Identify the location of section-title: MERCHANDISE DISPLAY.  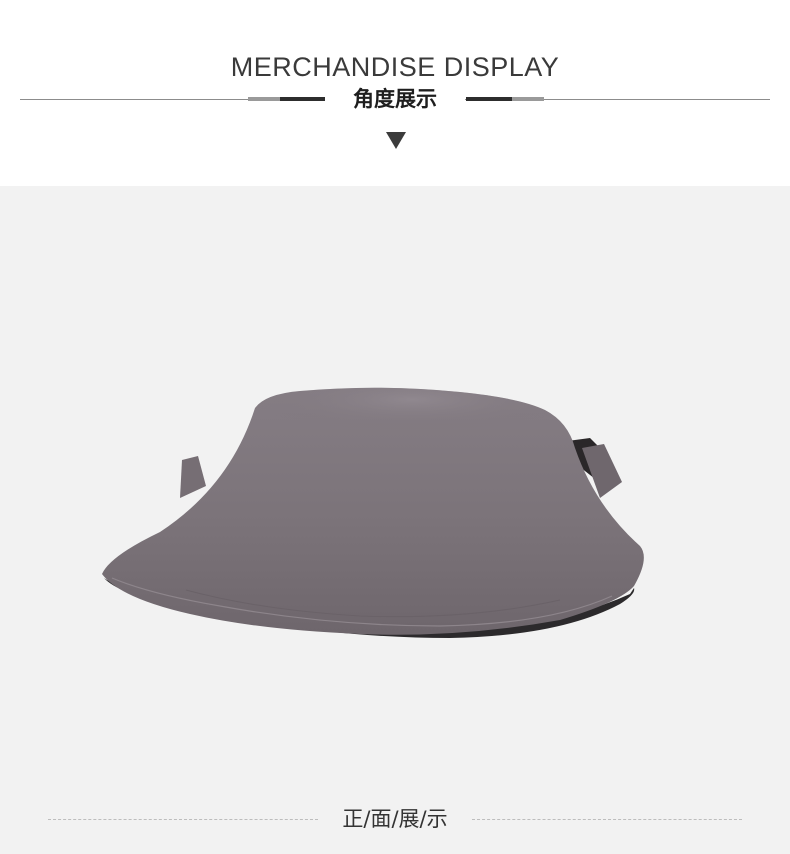
(395, 67).